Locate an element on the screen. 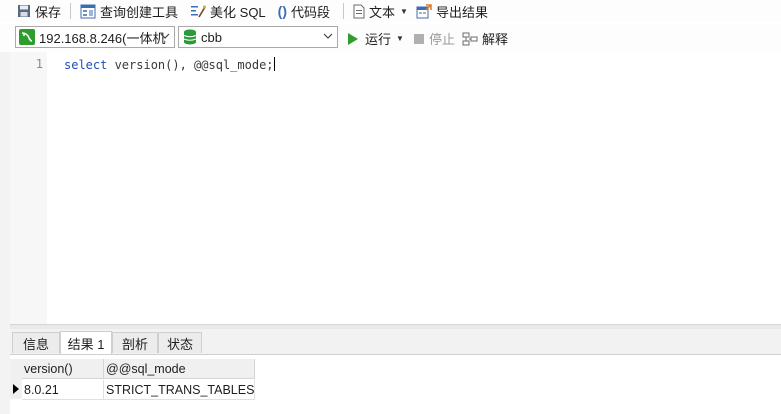 This screenshot has width=781, height=414. export-results-label: 导出结果 is located at coordinates (461, 12).